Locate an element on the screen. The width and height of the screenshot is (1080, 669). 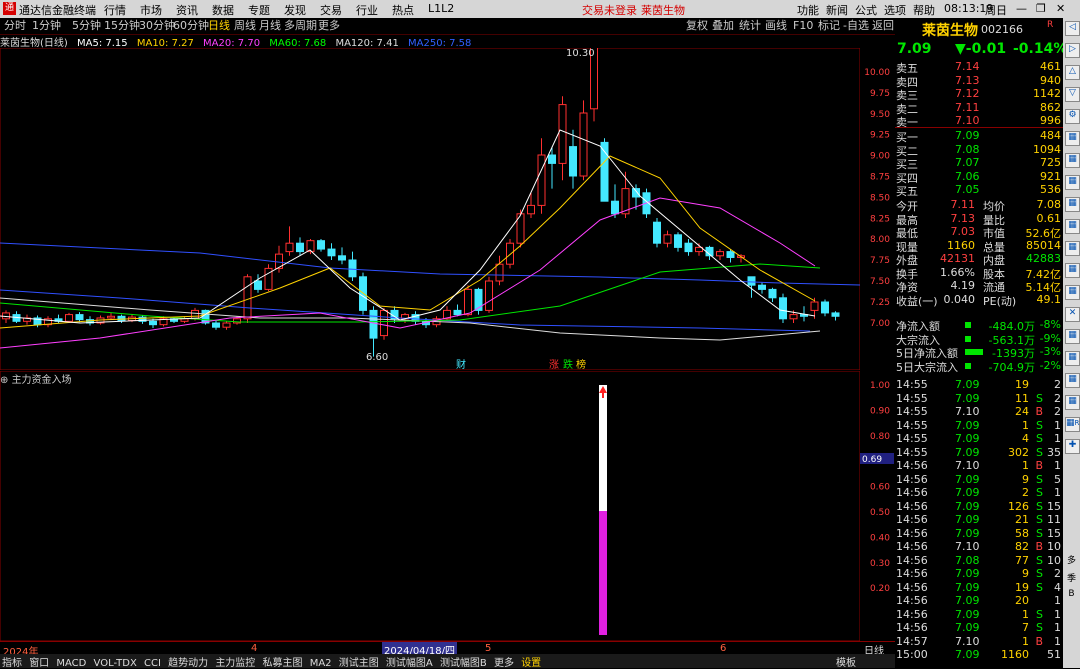
arrow-left-icon: ◁ is located at coordinates (1072, 28).